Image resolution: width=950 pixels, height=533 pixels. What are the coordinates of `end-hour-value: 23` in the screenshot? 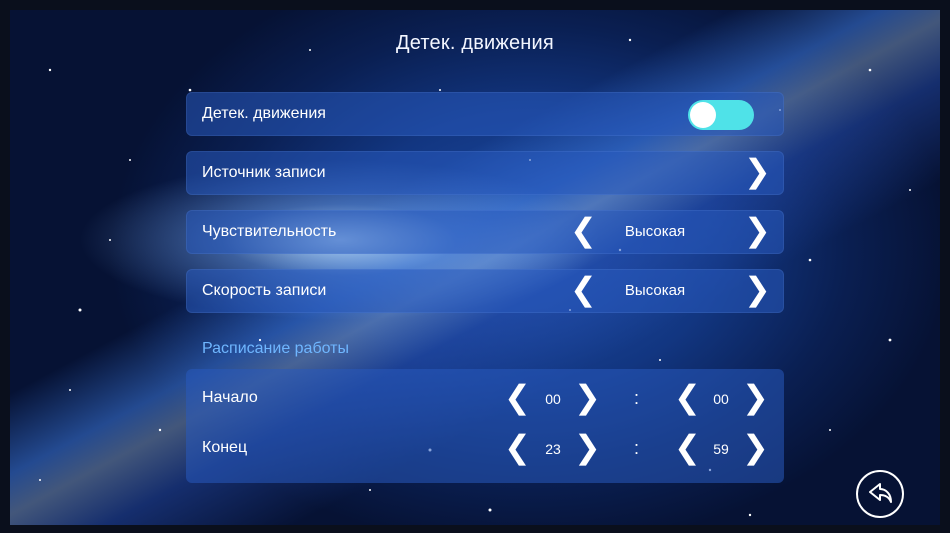 It's located at (553, 449).